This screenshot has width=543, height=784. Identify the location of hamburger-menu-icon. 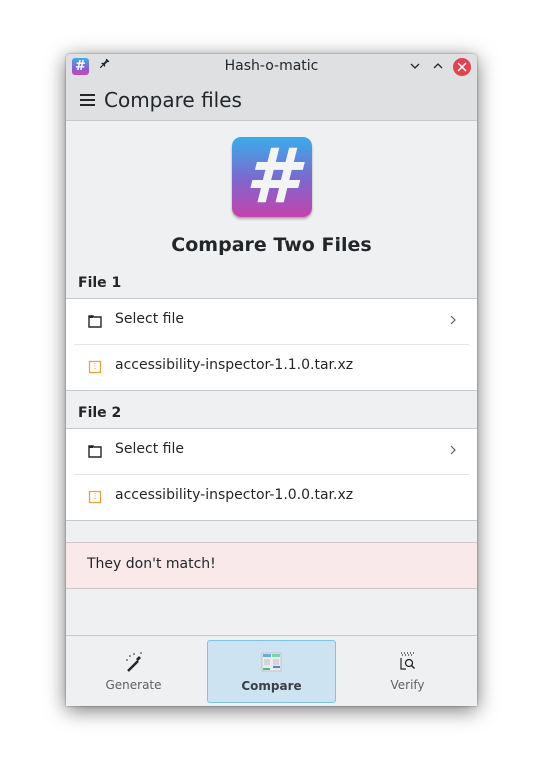
(87, 100).